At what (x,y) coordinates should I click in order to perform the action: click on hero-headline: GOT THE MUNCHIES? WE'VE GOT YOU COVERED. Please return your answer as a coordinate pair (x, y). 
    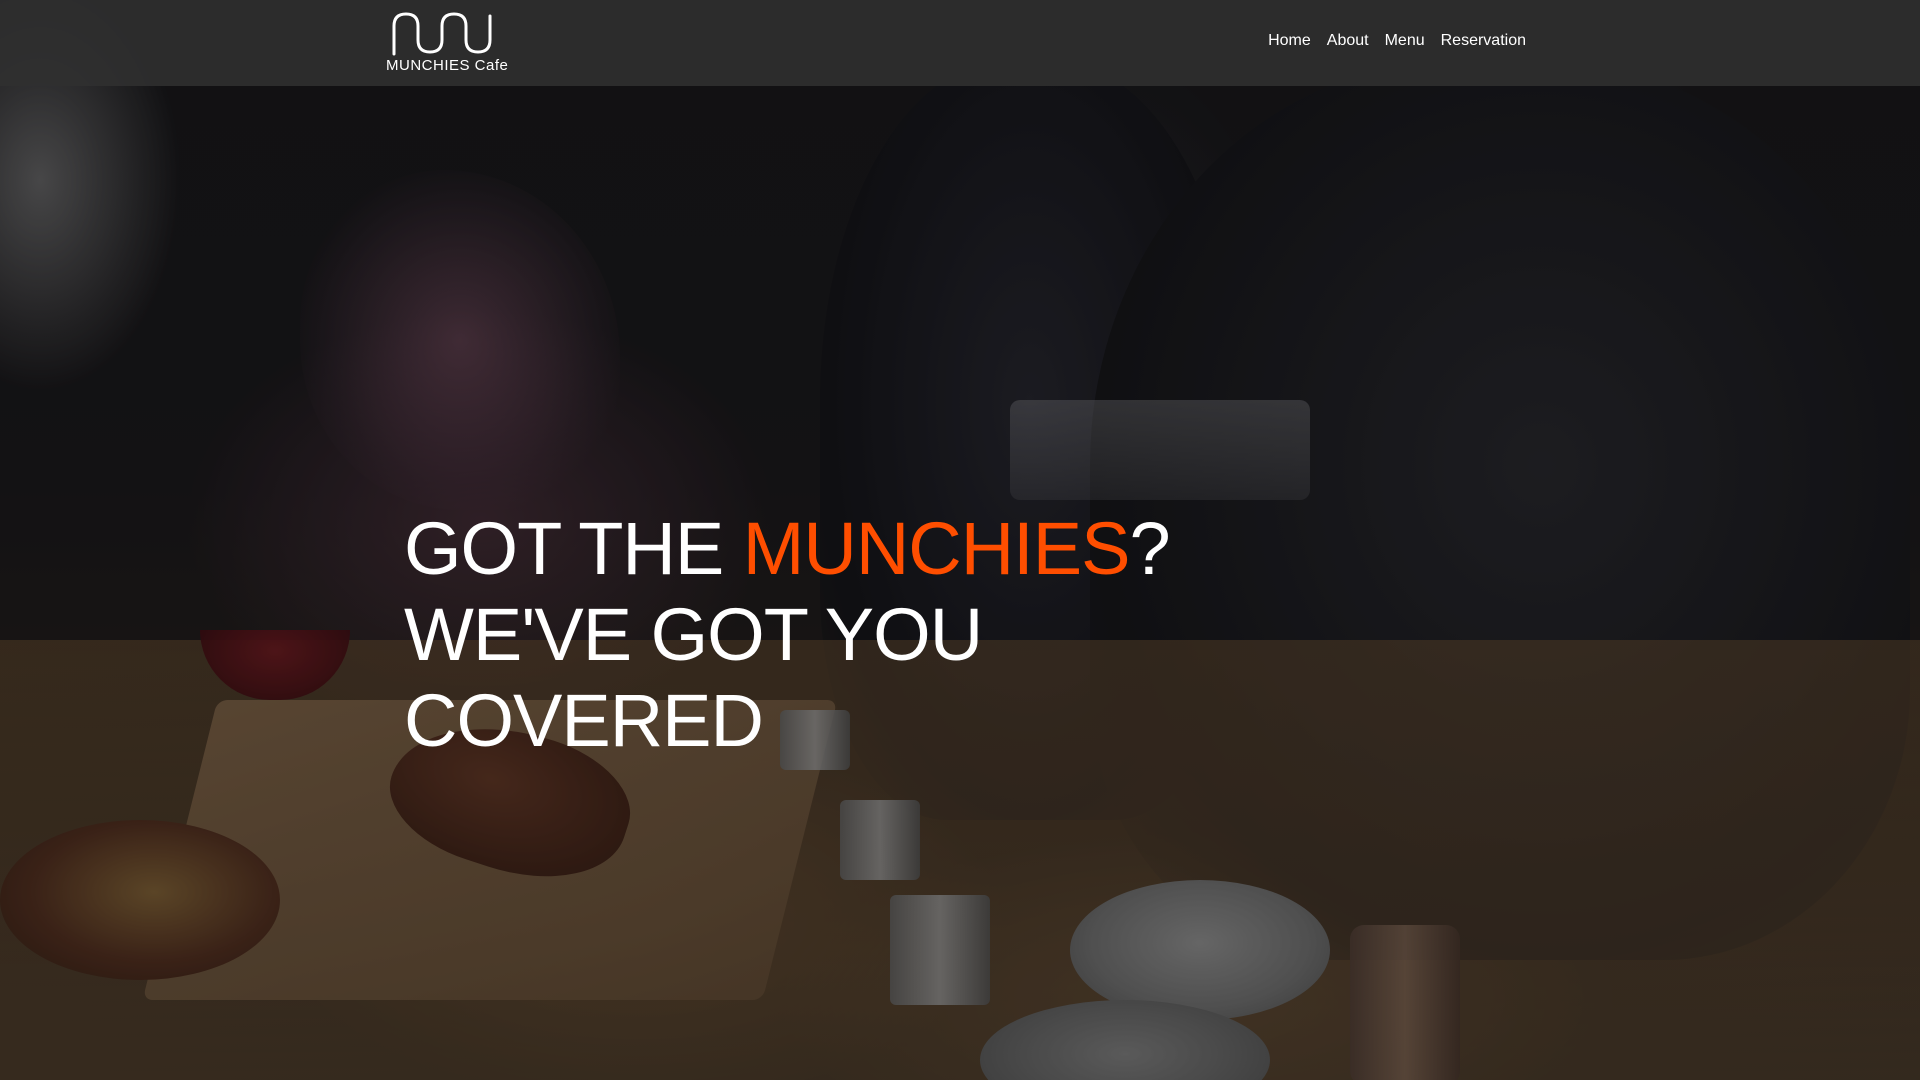
    Looking at the image, I should click on (787, 635).